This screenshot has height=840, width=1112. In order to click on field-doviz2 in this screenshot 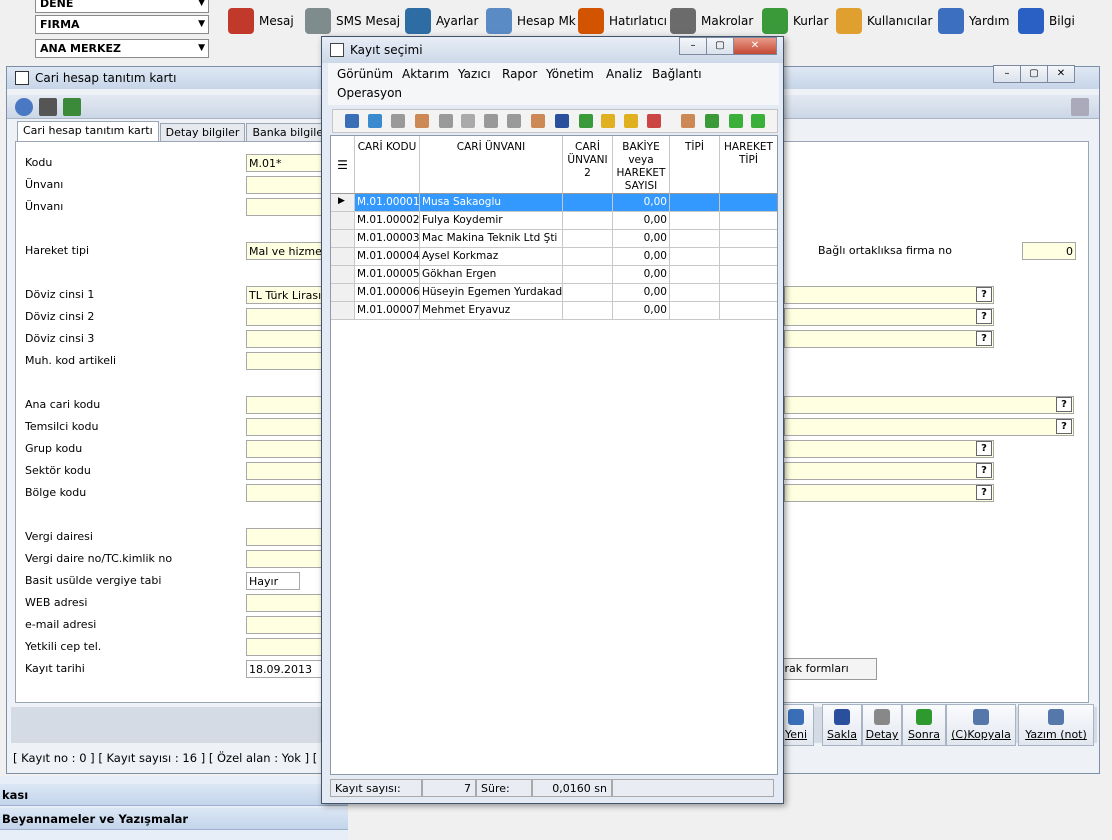, I will do `click(286, 317)`.